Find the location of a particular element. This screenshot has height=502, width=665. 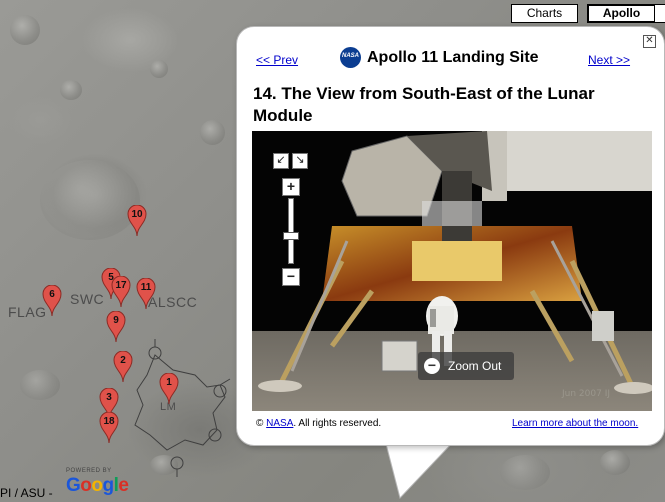

marker-label: 11 is located at coordinates (146, 287).